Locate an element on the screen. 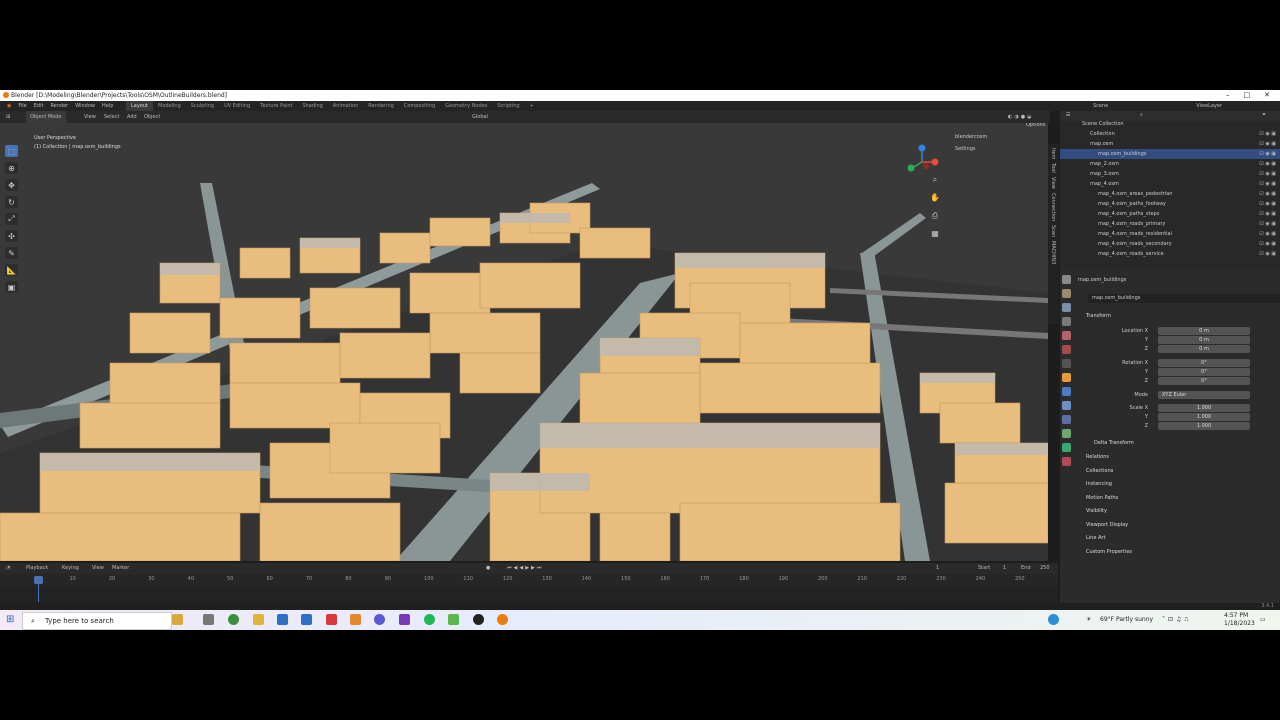 The width and height of the screenshot is (1280, 720). viewlayer-selector: ViewLayer is located at coordinates (1209, 106).